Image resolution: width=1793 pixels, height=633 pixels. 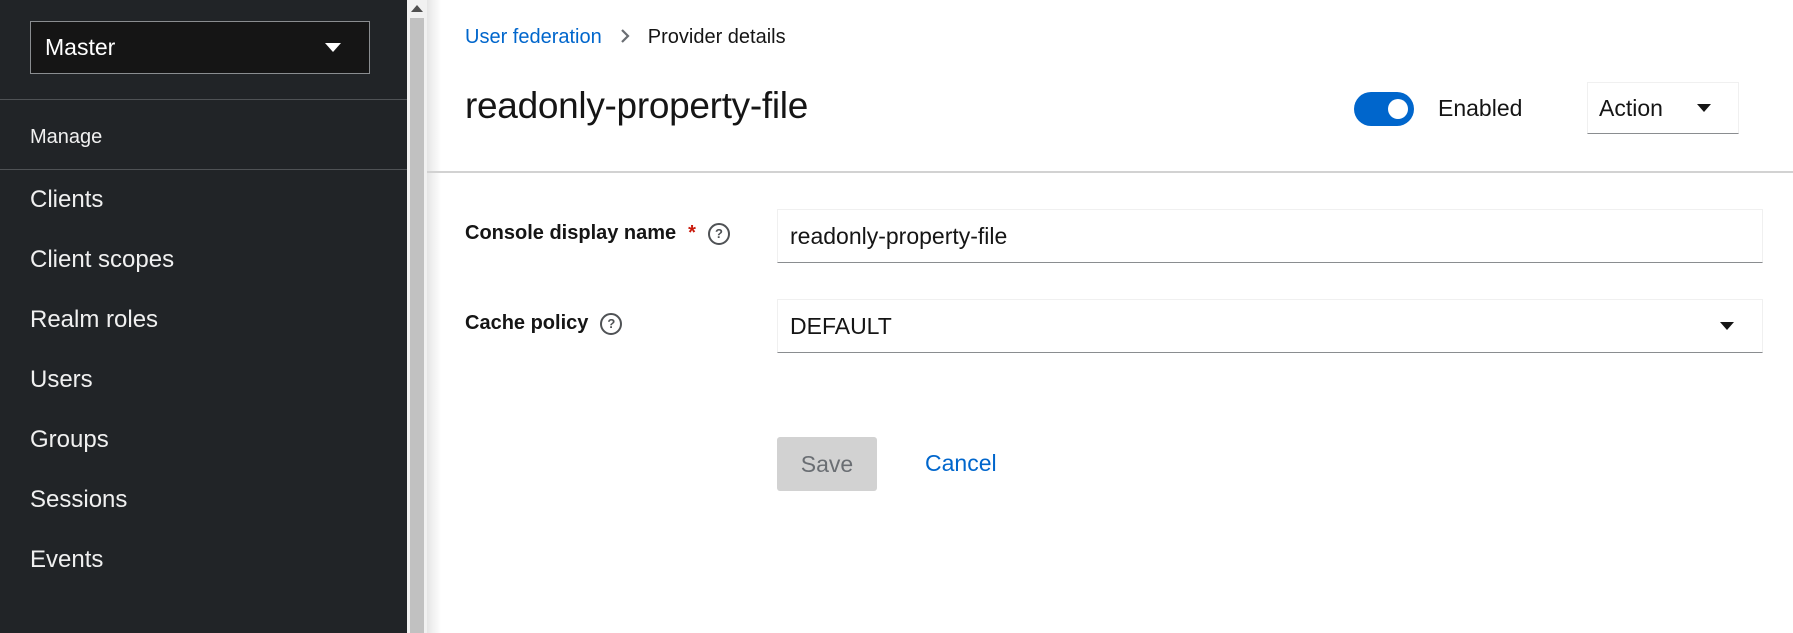 I want to click on scroll-up-arrow-icon, so click(x=417, y=8).